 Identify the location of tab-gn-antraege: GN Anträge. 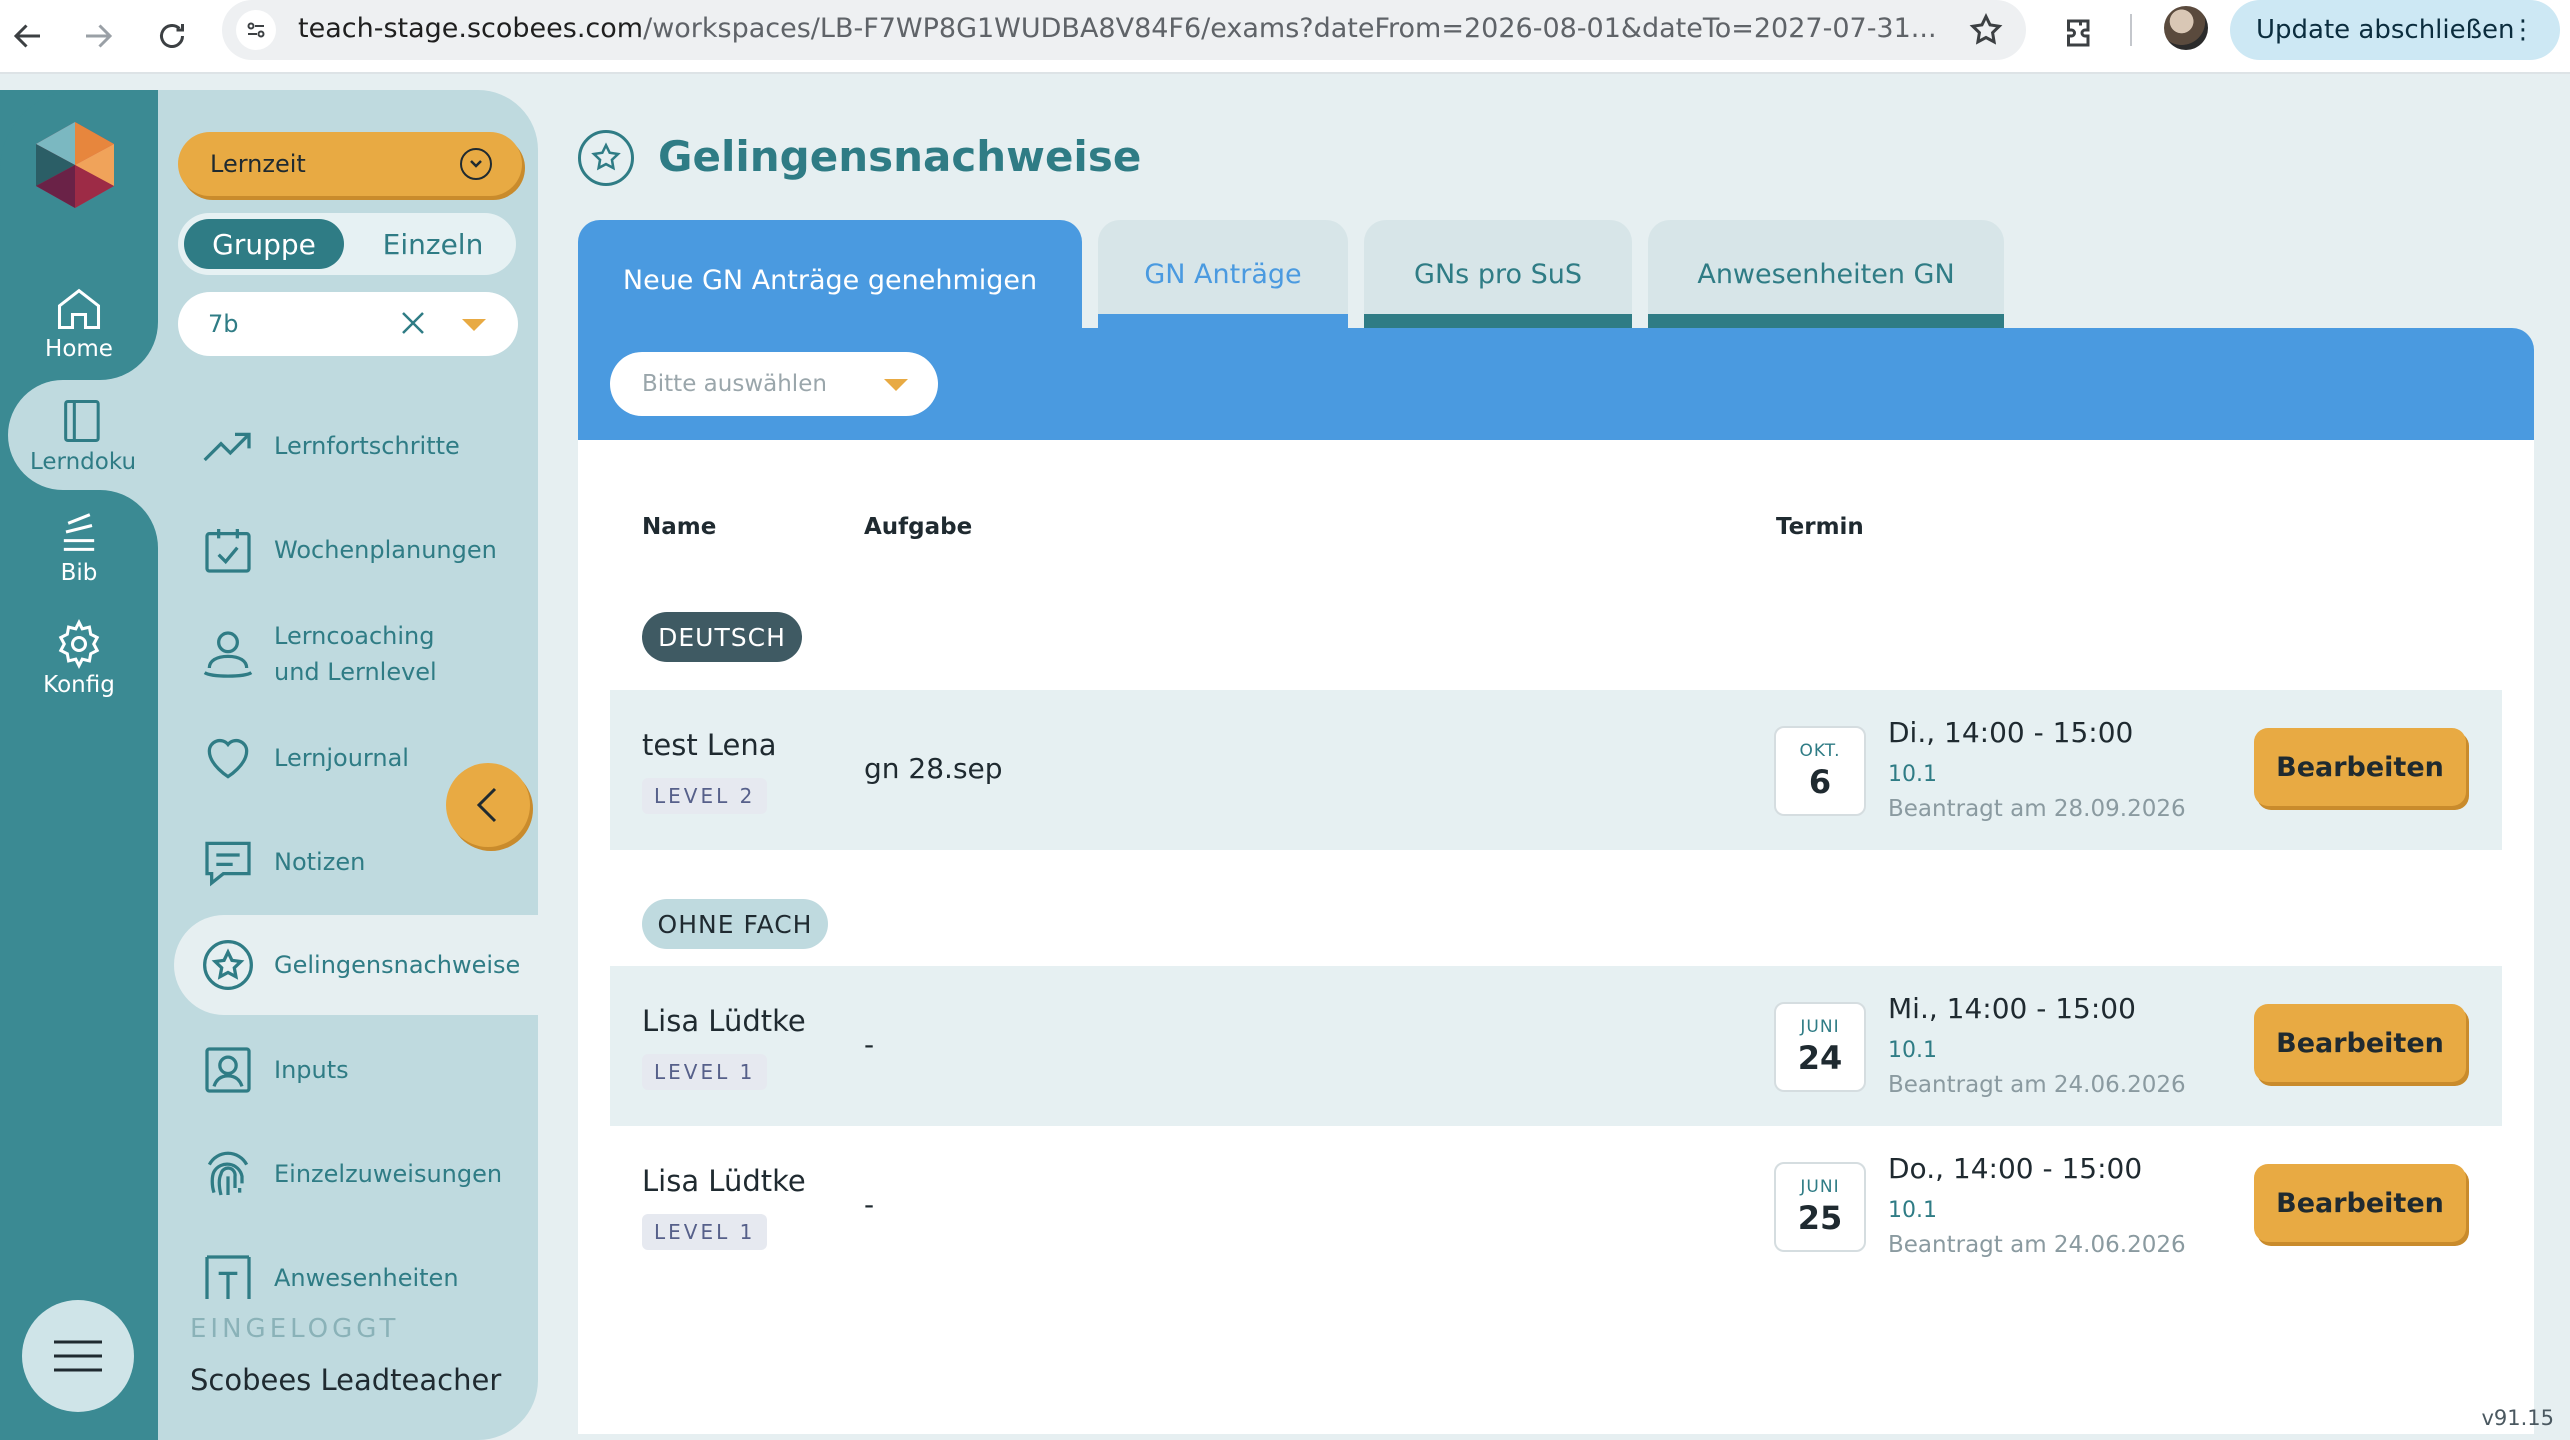
(1223, 274).